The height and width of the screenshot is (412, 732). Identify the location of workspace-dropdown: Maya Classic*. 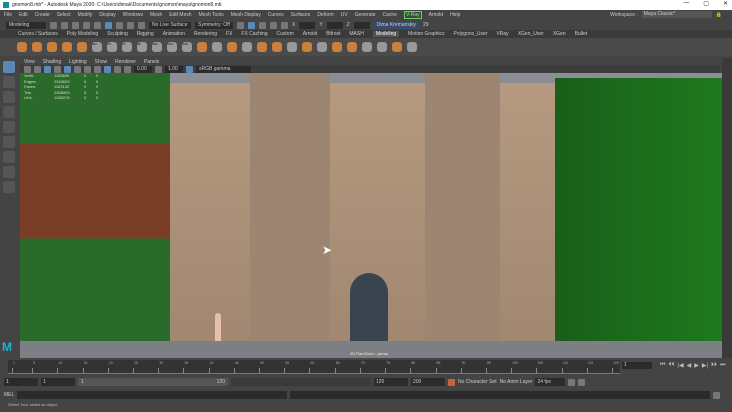
(676, 14).